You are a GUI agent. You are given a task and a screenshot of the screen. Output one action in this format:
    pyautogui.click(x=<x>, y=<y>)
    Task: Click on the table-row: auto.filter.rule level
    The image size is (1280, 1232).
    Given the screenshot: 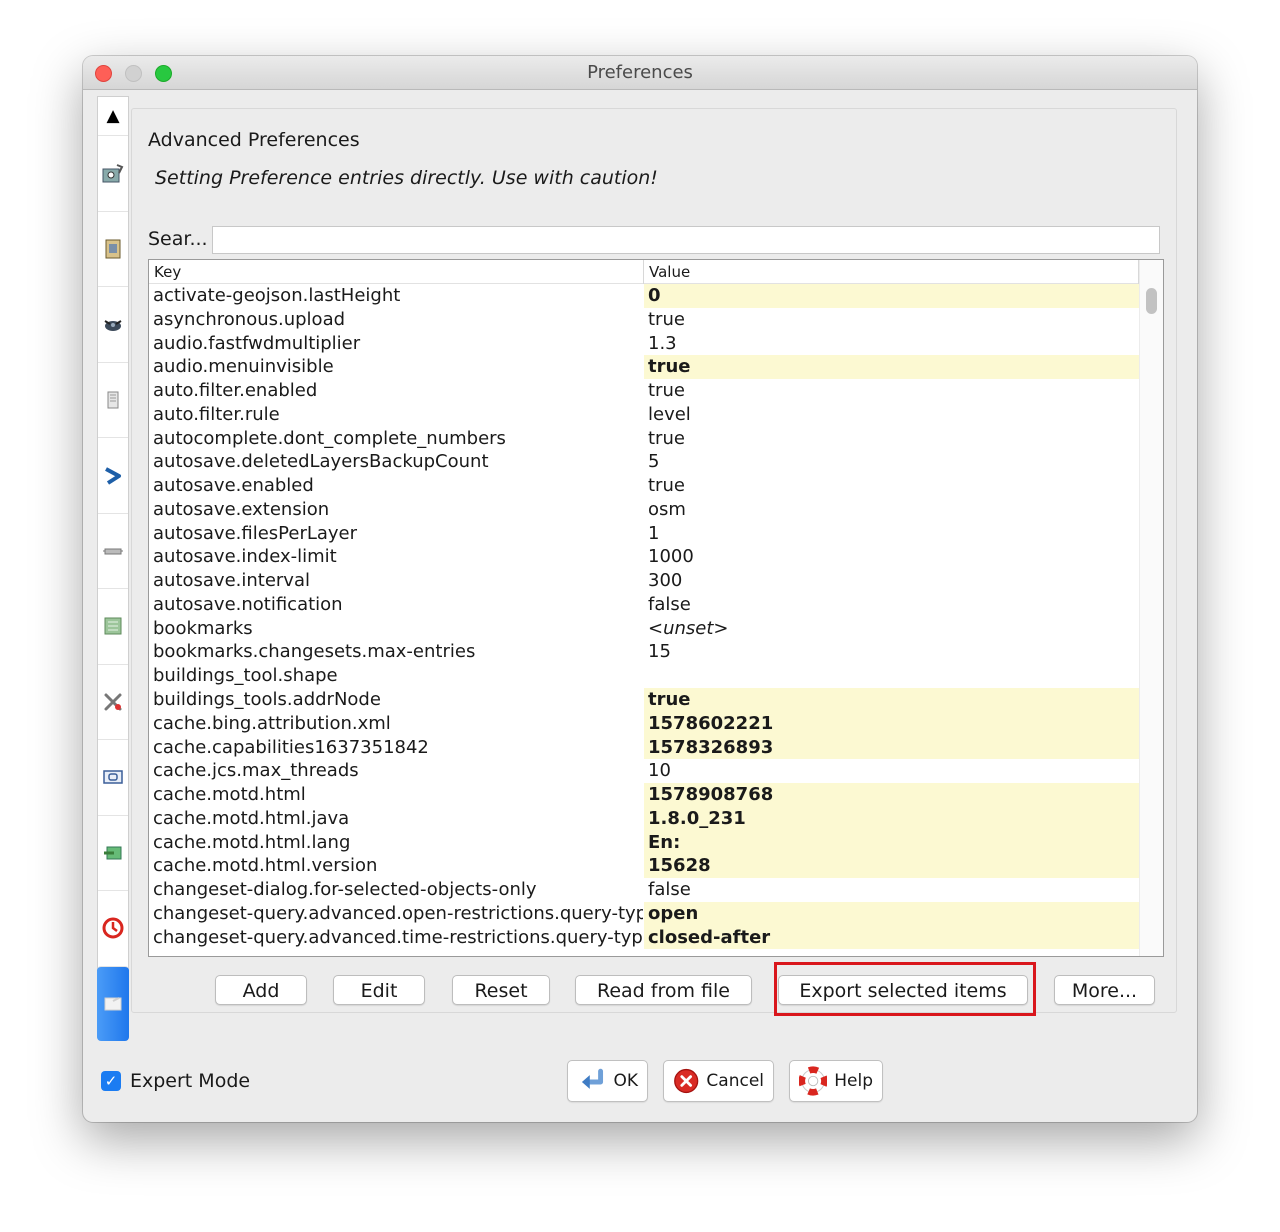 What is the action you would take?
    pyautogui.click(x=644, y=415)
    